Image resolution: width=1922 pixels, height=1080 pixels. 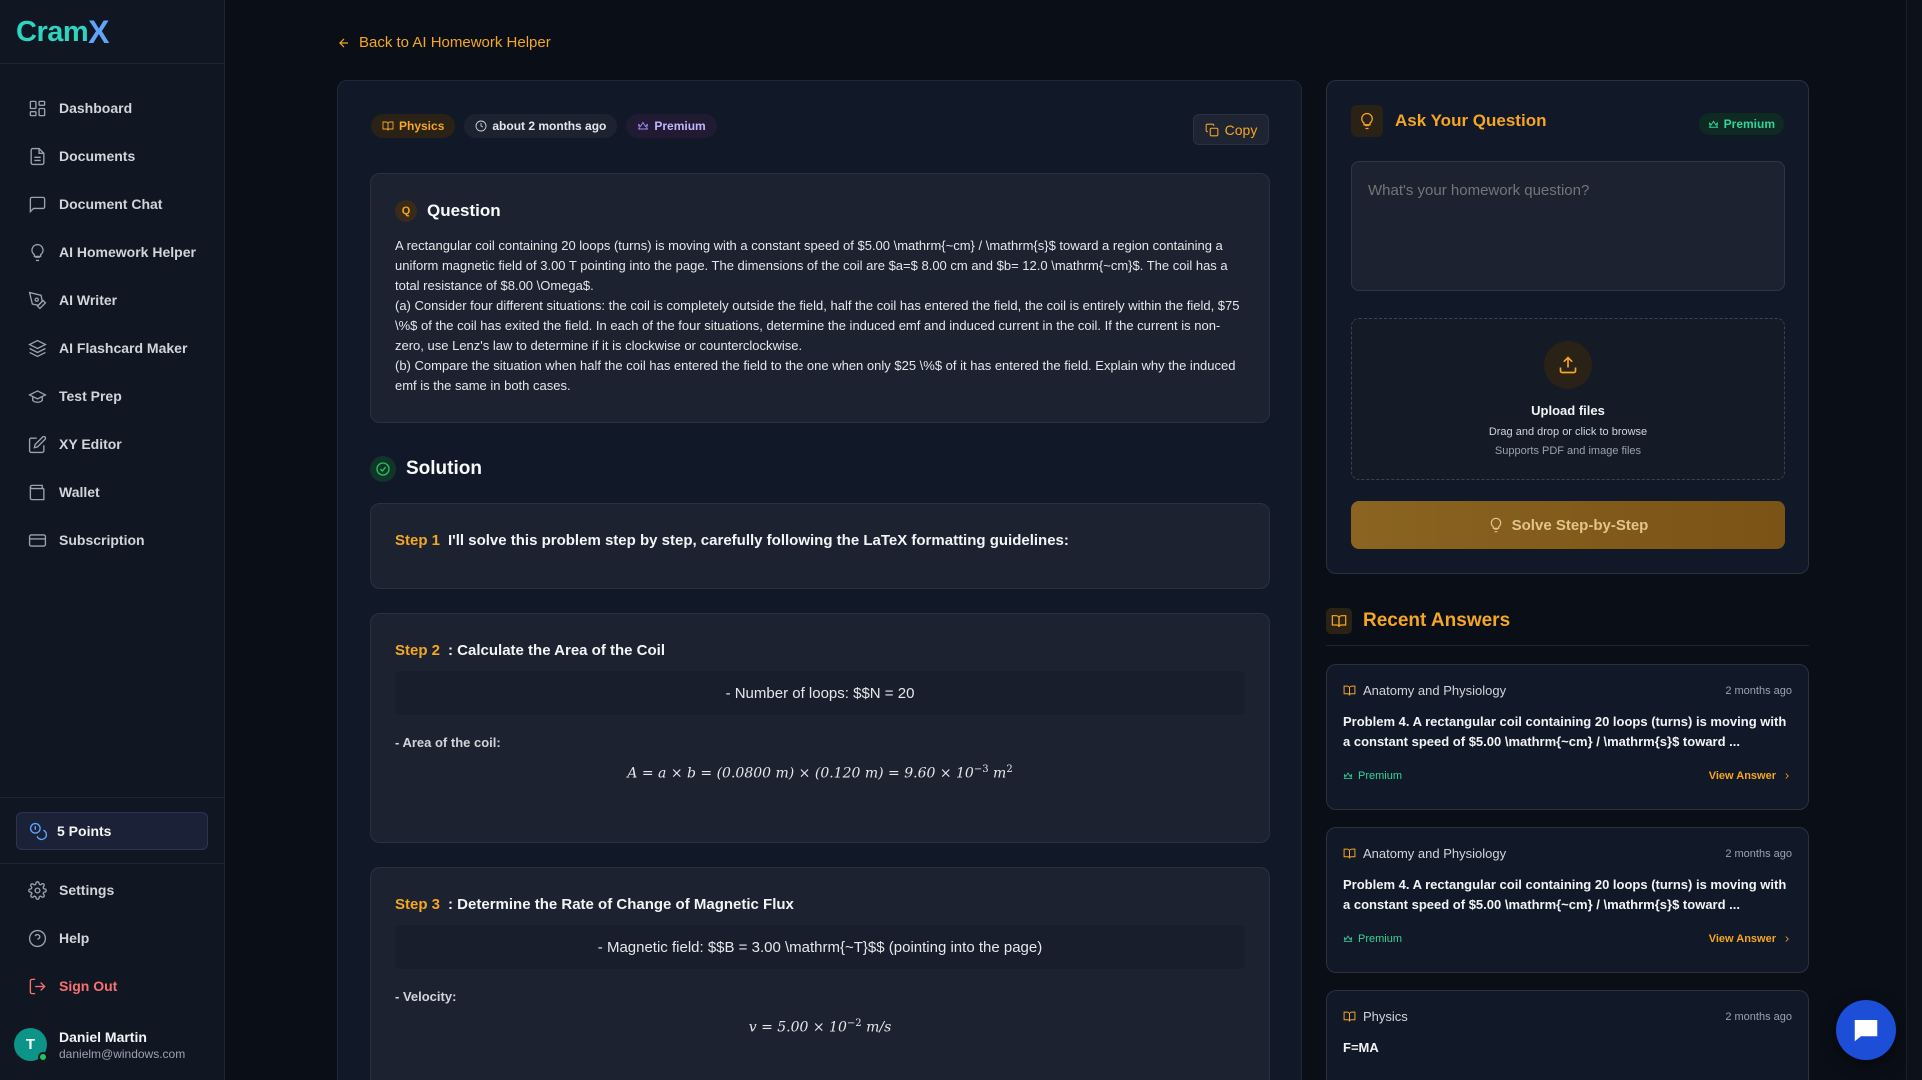 What do you see at coordinates (88, 986) in the screenshot?
I see `sidebar-item-label: Sign Out` at bounding box center [88, 986].